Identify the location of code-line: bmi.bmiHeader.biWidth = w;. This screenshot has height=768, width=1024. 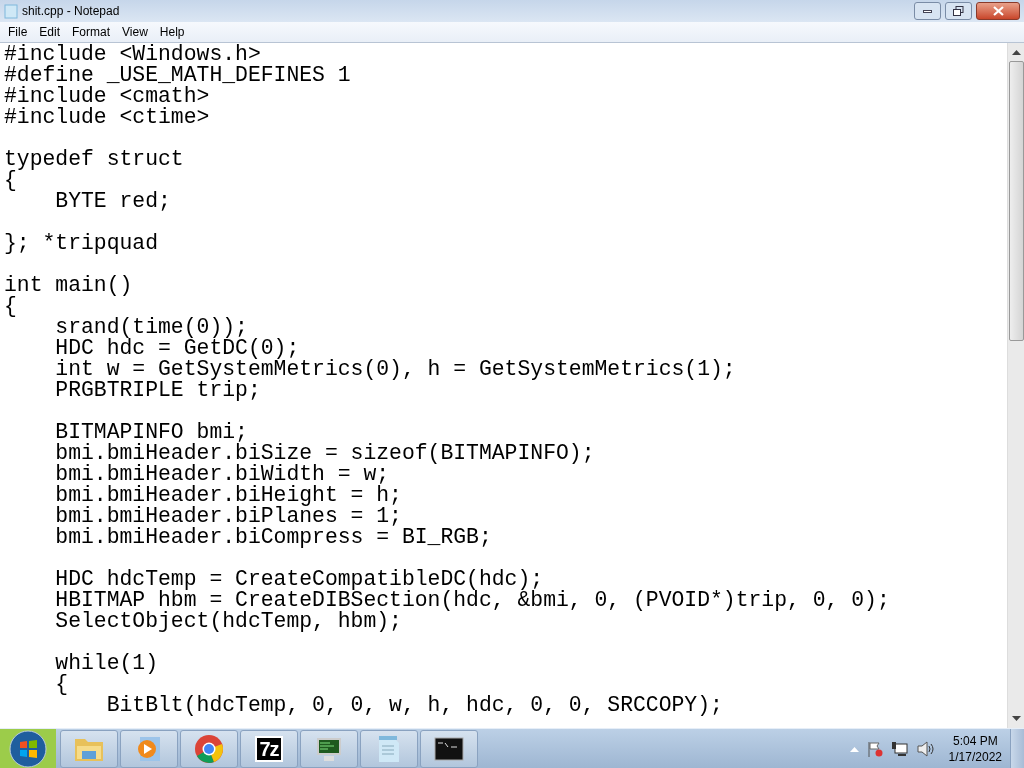
(222, 474).